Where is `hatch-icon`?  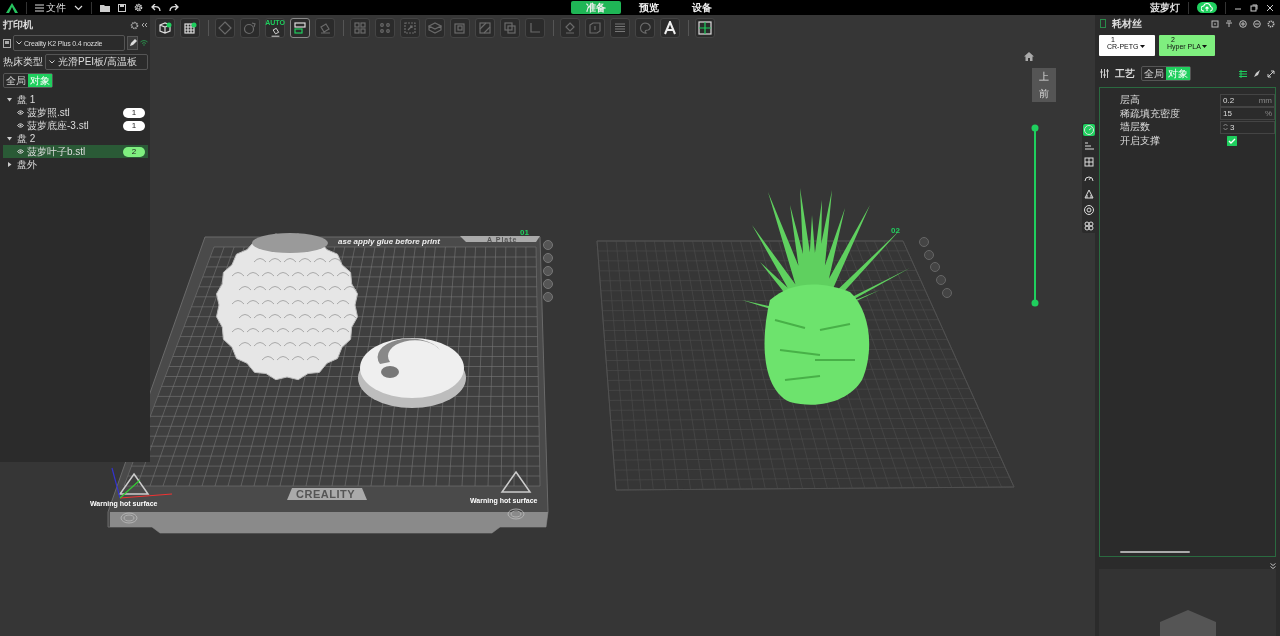 hatch-icon is located at coordinates (485, 28).